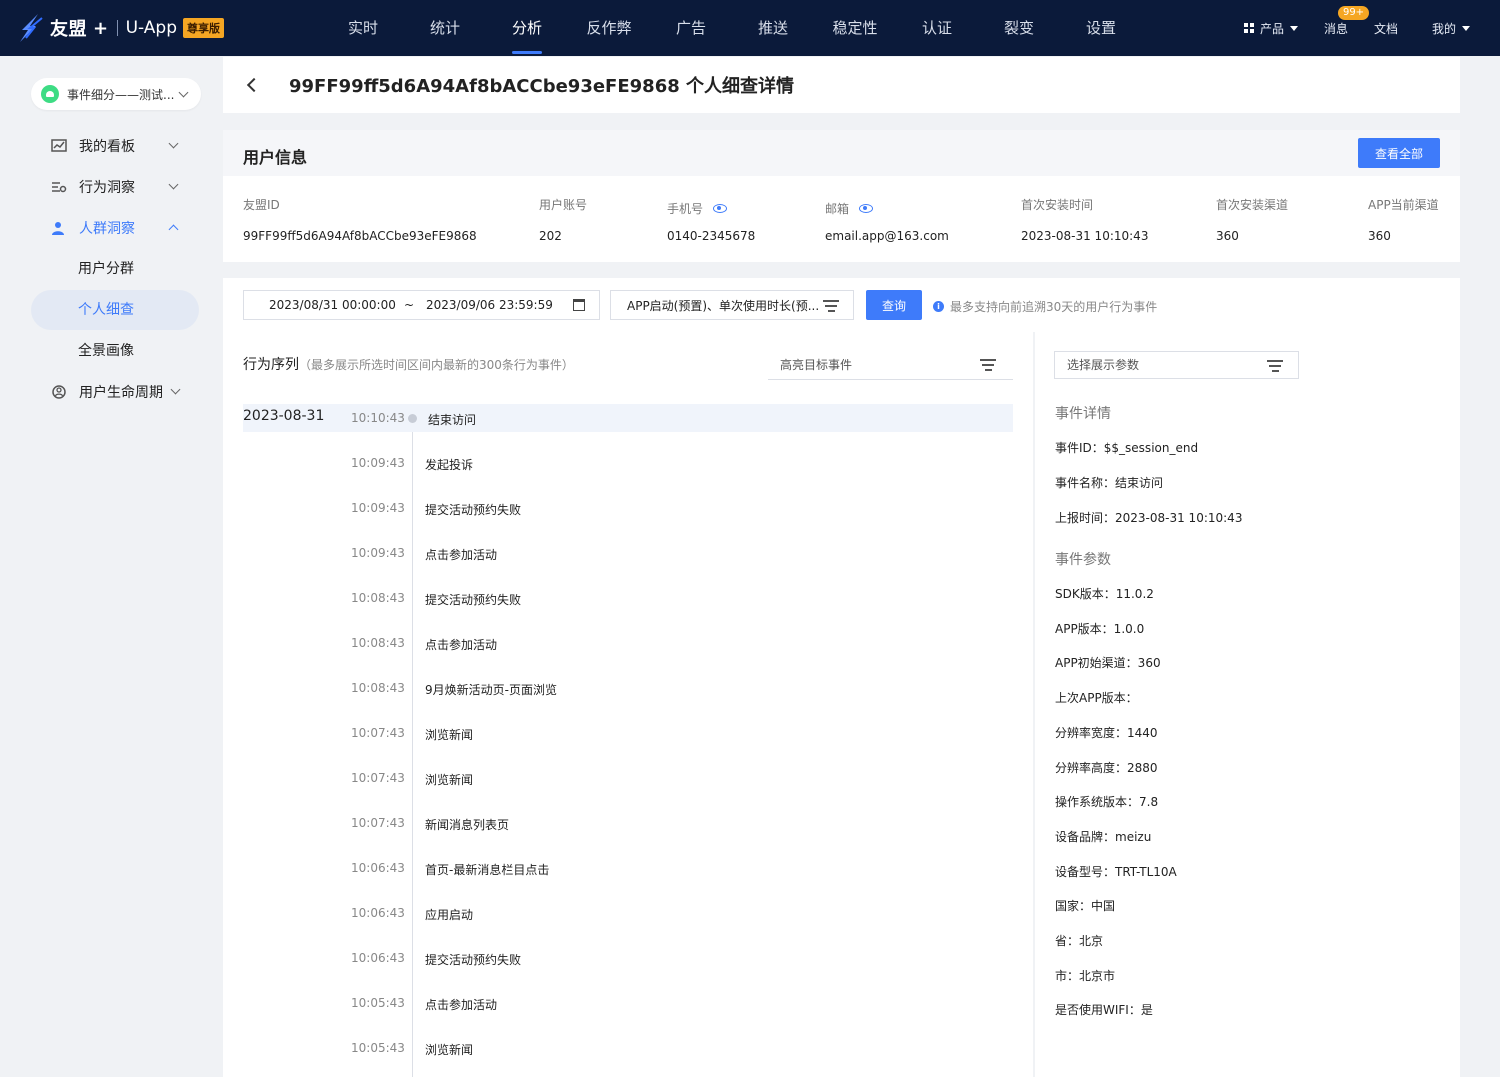  Describe the element at coordinates (1109, 483) in the screenshot. I see `event-detail-field: 事件名称：结束访问` at that location.